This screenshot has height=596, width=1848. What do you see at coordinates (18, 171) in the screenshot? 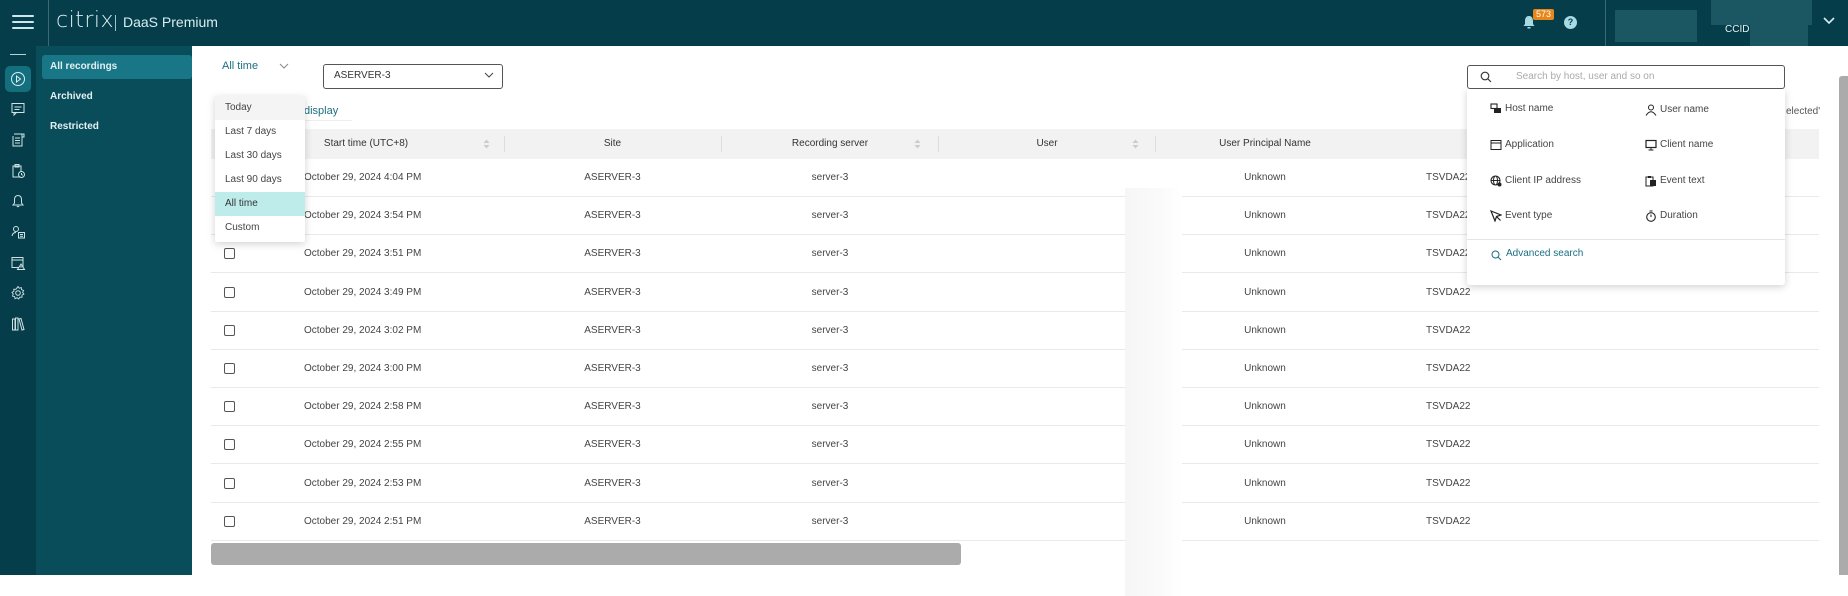
I see `scheduled-report-icon` at bounding box center [18, 171].